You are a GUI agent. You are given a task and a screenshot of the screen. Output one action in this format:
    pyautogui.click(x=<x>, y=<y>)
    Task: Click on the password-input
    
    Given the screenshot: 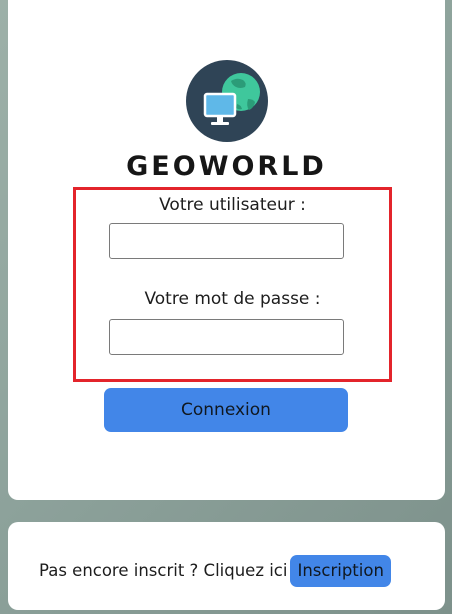 What is the action you would take?
    pyautogui.click(x=226, y=337)
    